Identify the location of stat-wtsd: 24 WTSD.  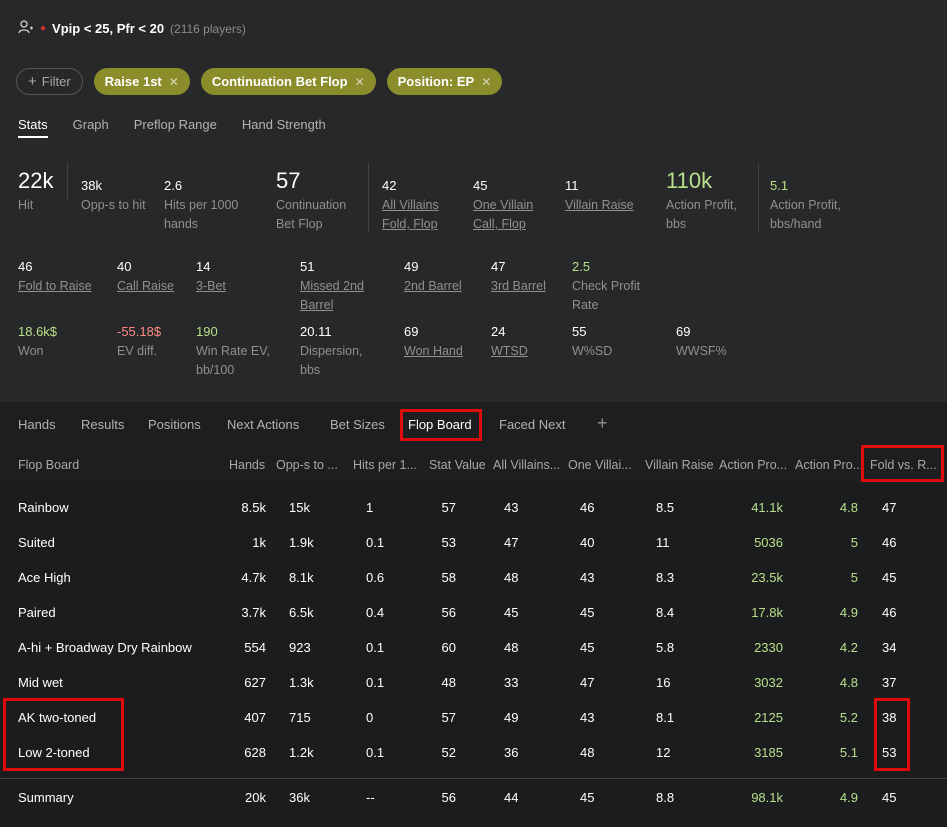
(528, 342).